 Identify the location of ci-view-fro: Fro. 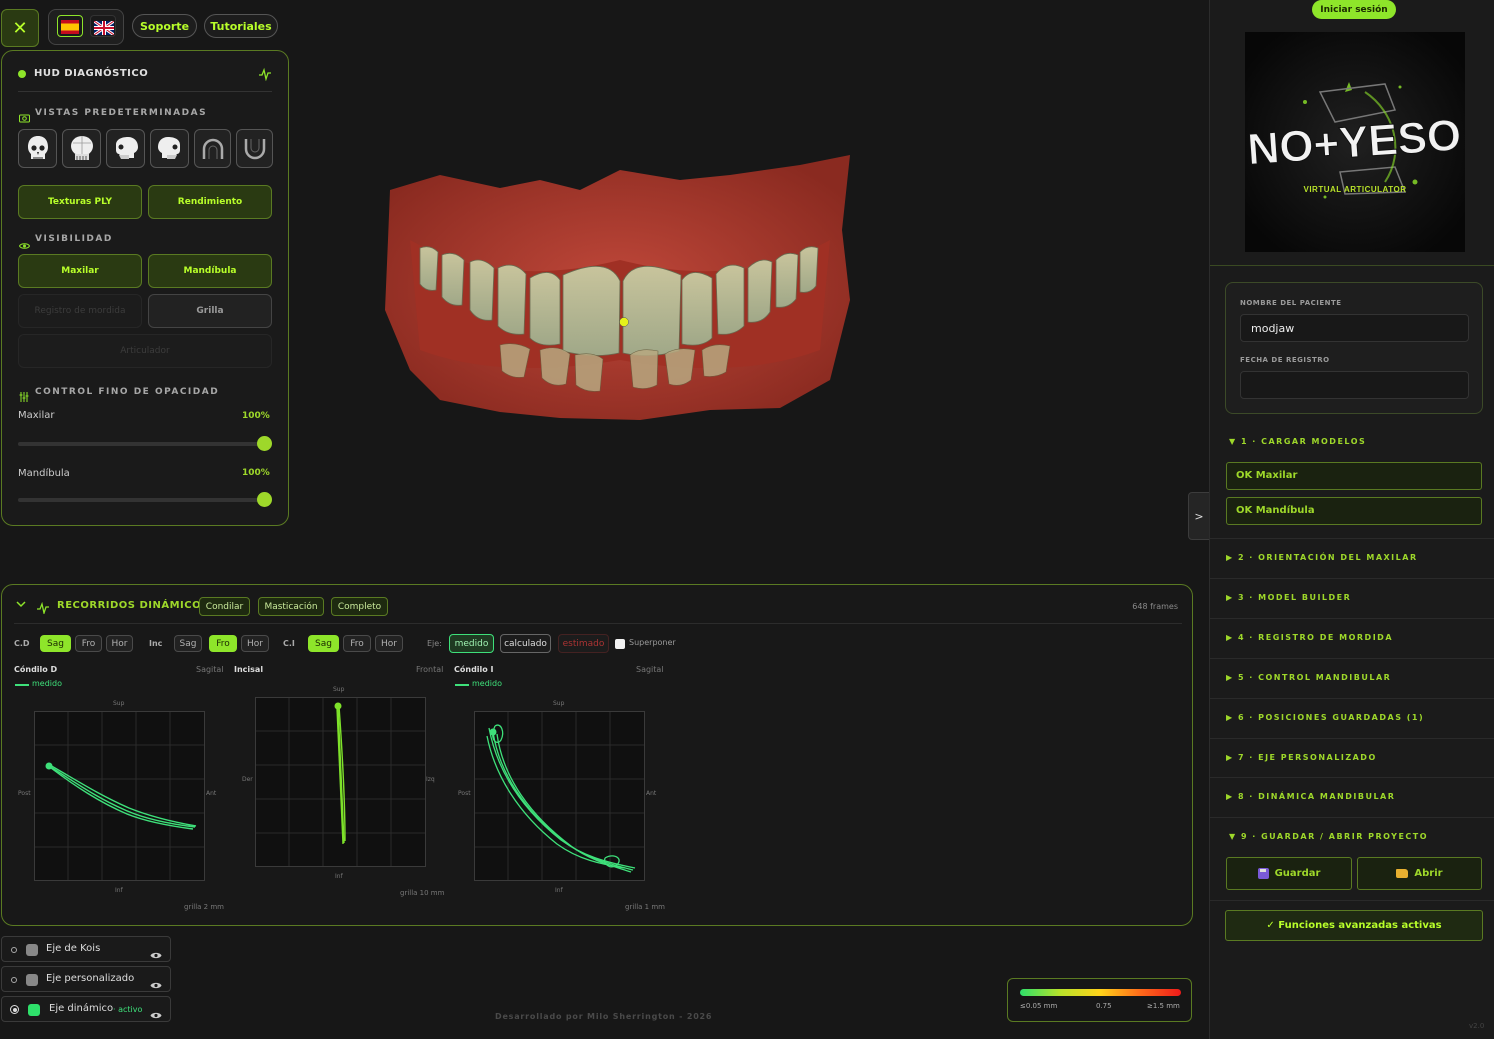
(357, 643).